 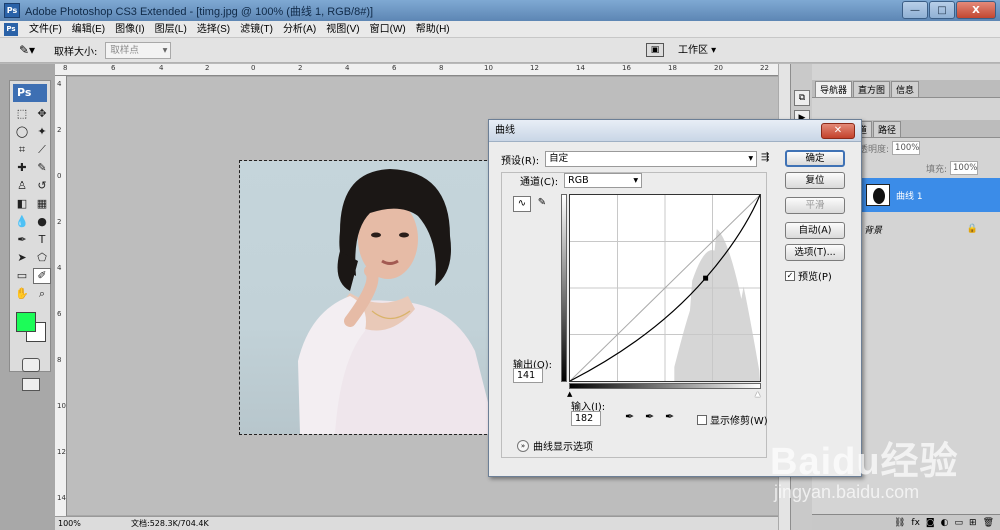 I want to click on dialog-title-bar: 曲线 ✕, so click(x=675, y=131).